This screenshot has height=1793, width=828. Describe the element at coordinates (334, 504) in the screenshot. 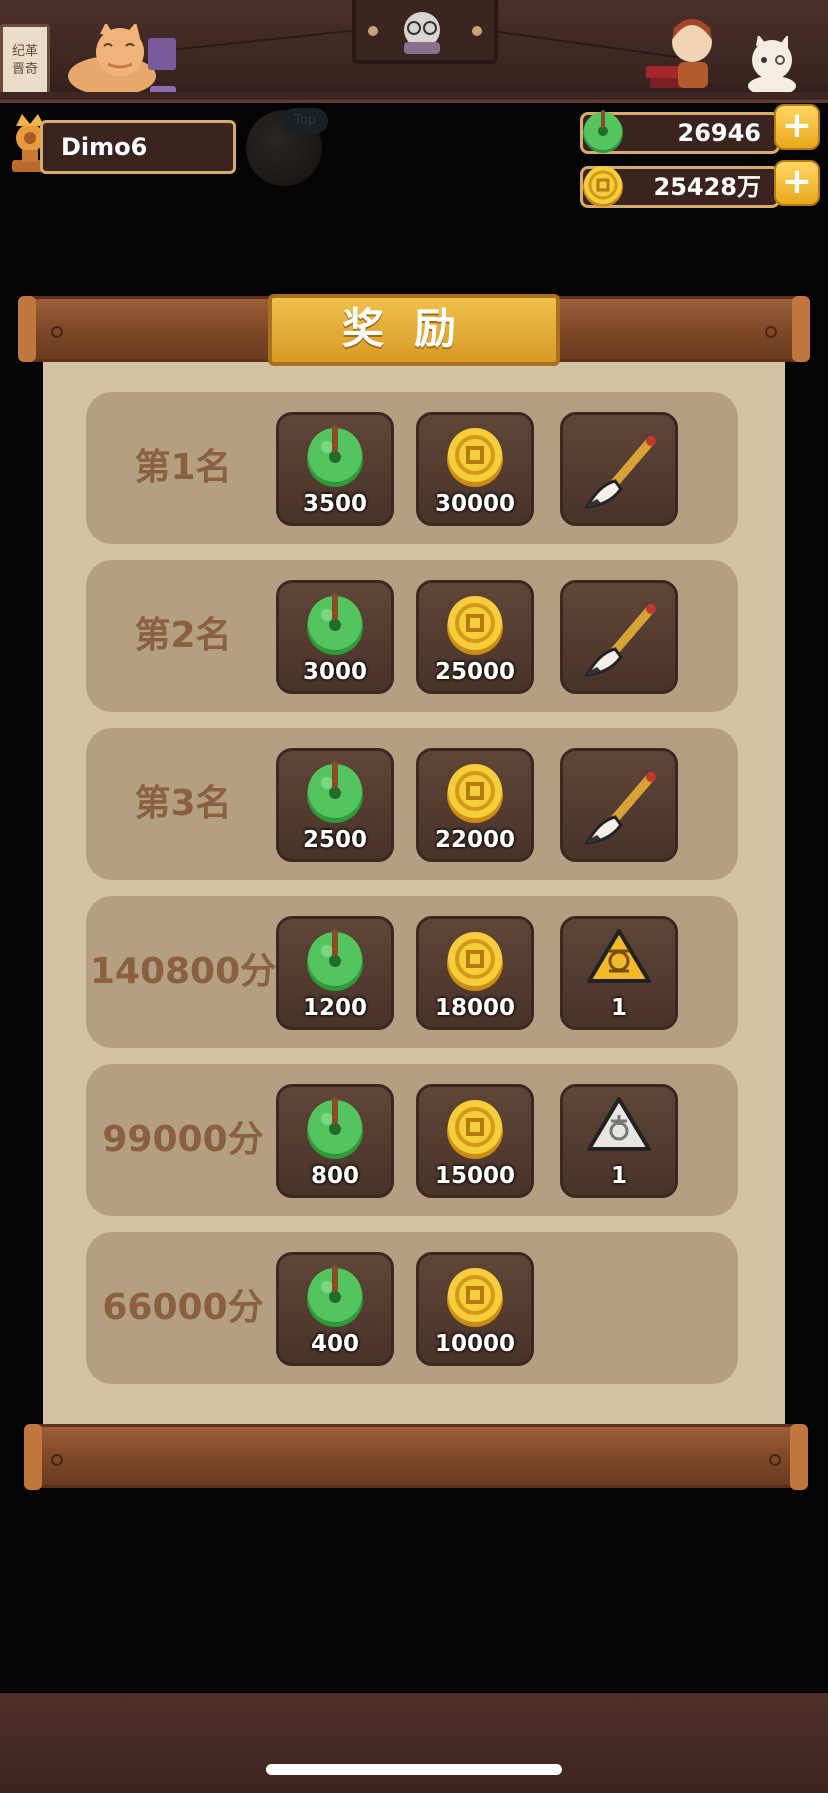

I see `reward-amount: 3500` at that location.